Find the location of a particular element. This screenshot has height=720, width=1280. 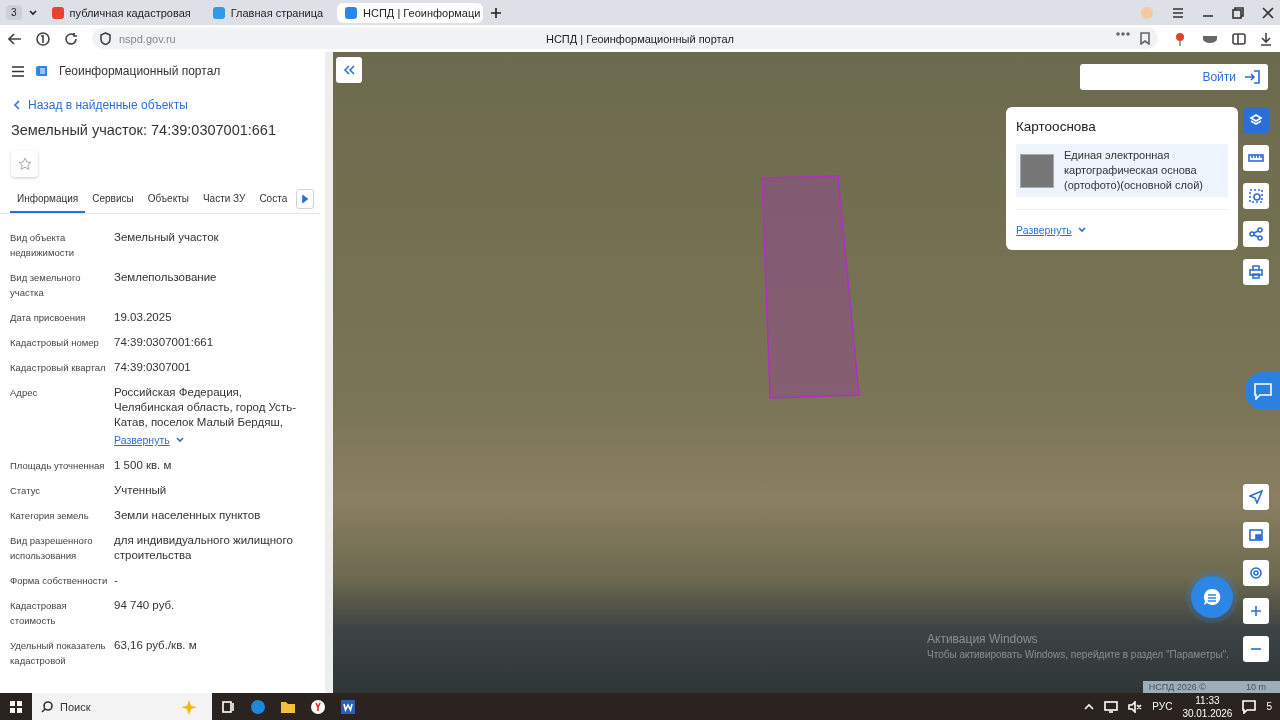

navigate-button is located at coordinates (1256, 497).